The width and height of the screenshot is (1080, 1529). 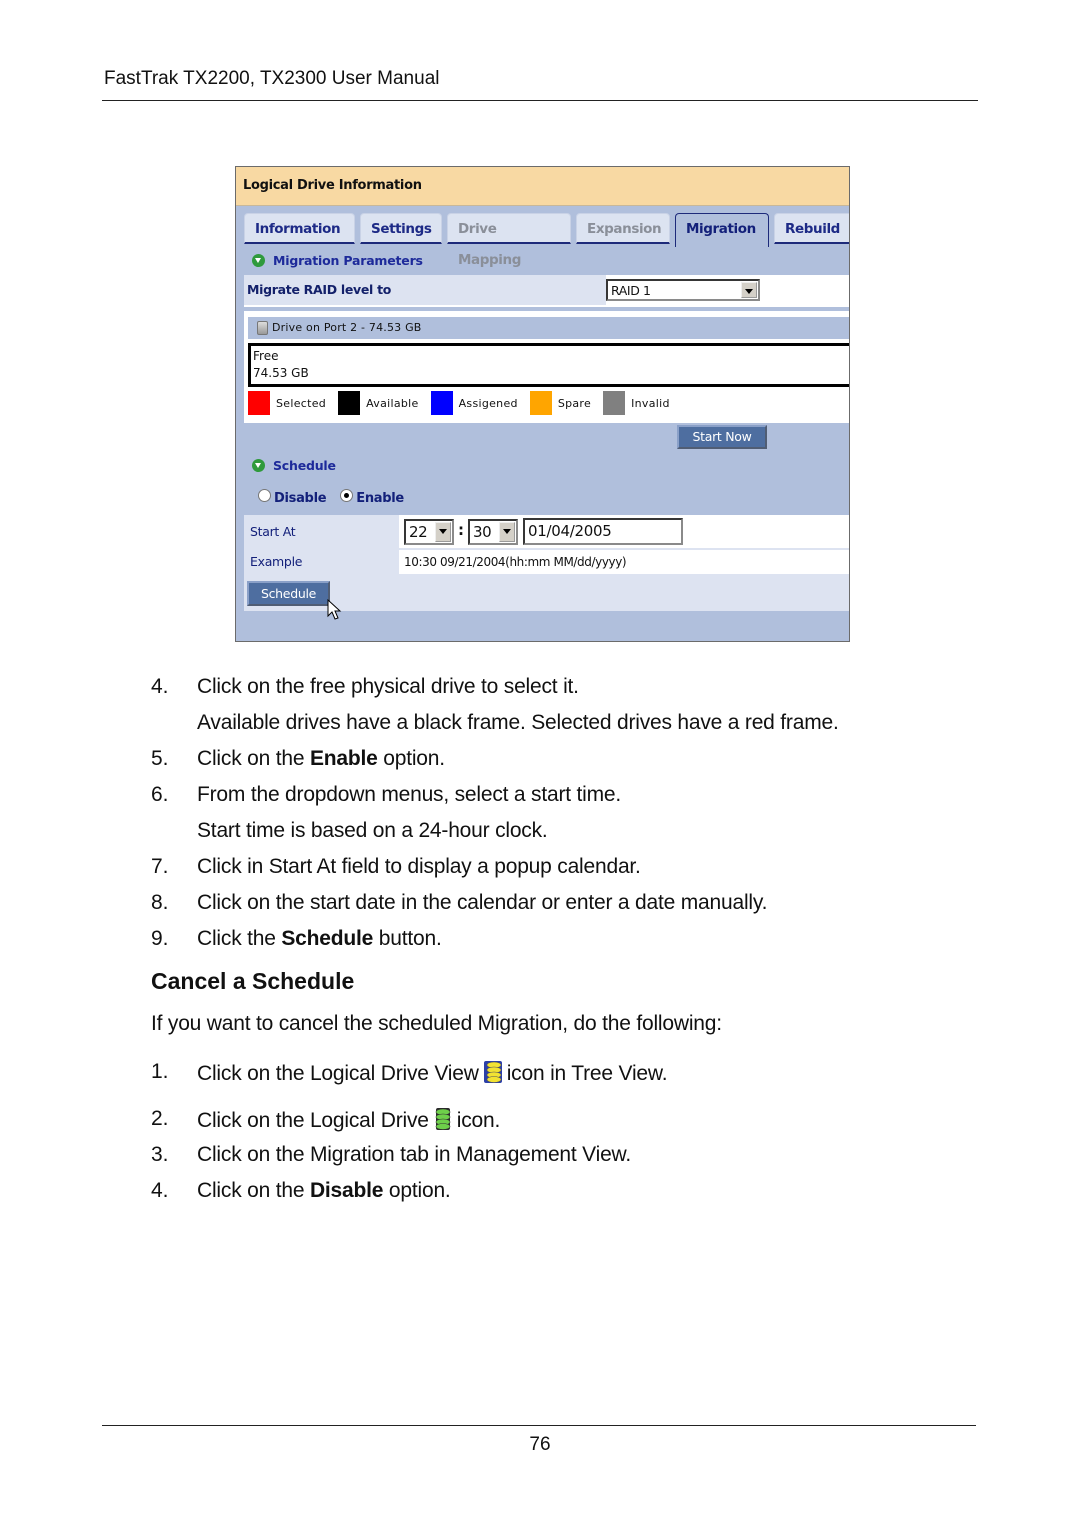 I want to click on start-now-button: Start Now, so click(x=722, y=437).